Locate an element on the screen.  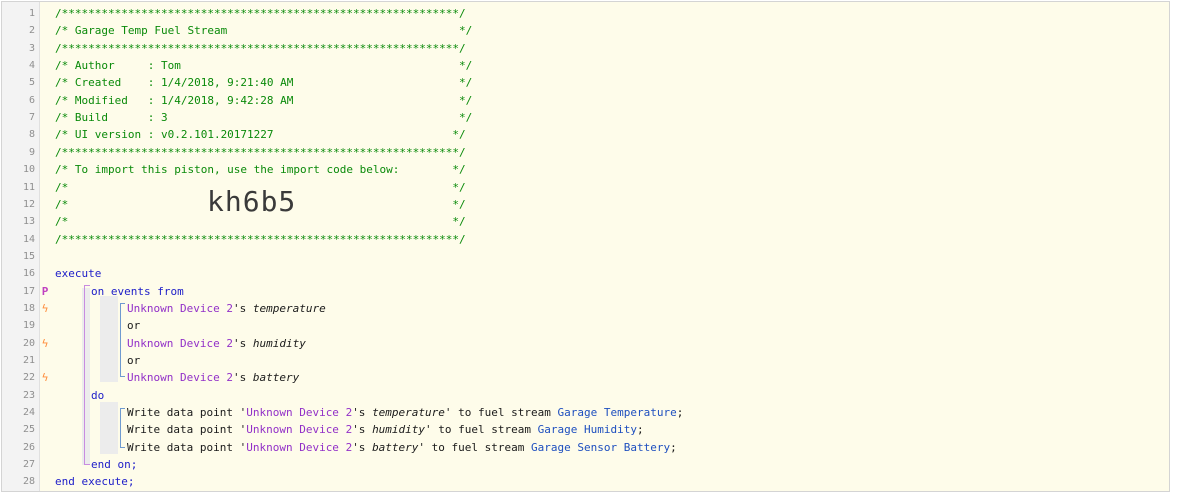
event-temperature: Unknown Device 2's temperature is located at coordinates (226, 308).